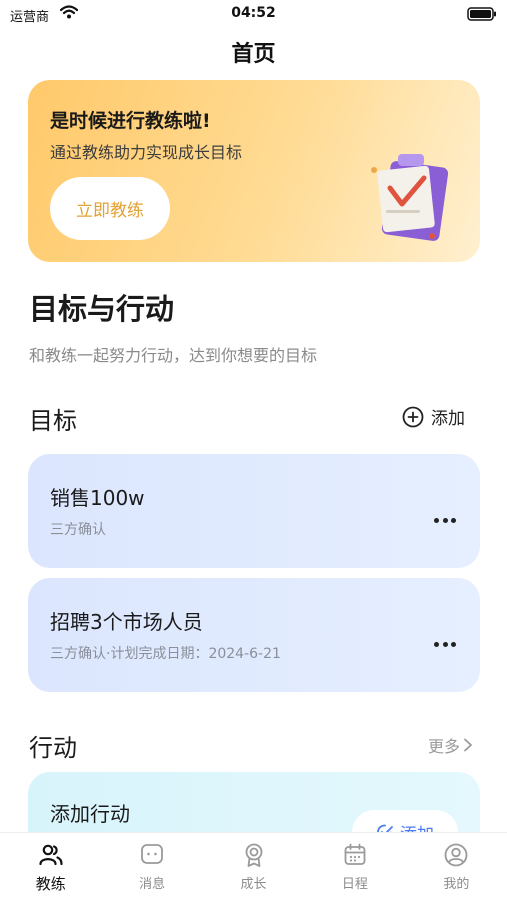 Image resolution: width=507 pixels, height=900 pixels. I want to click on tab-label: 消息, so click(152, 884).